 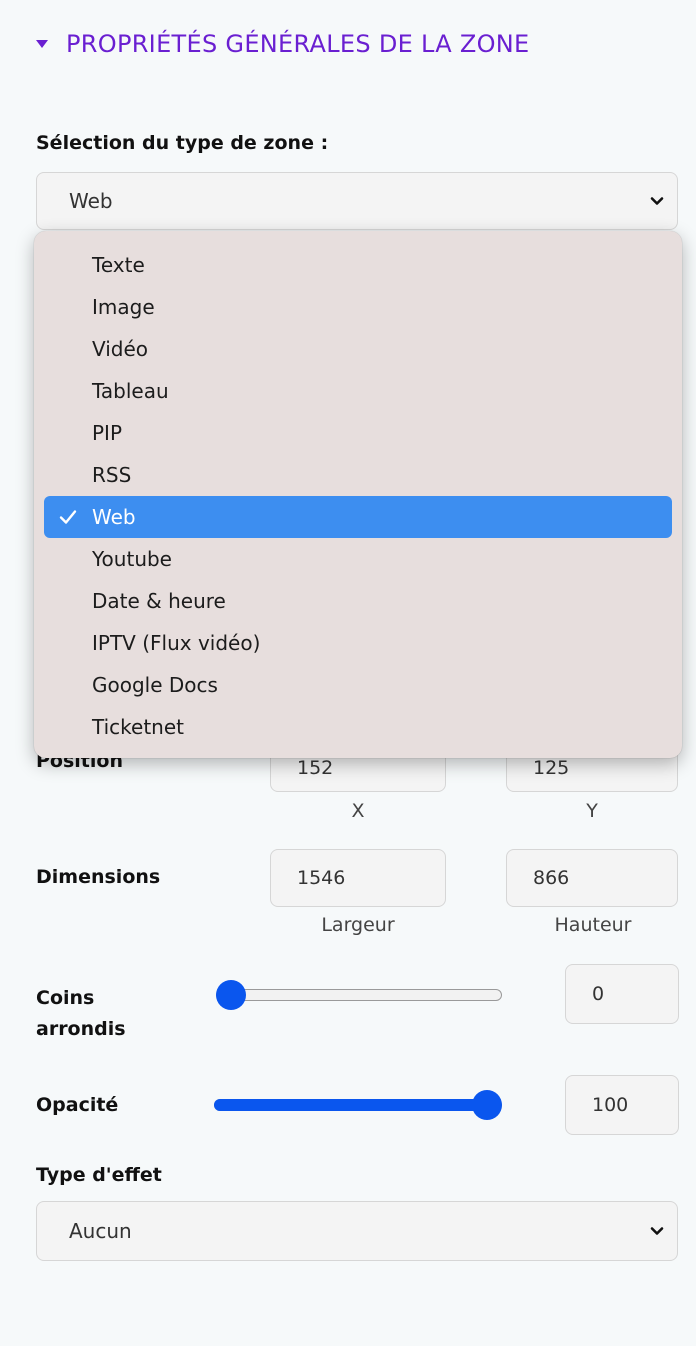 What do you see at coordinates (120, 349) in the screenshot?
I see `dropdown-option-label: Vidéo` at bounding box center [120, 349].